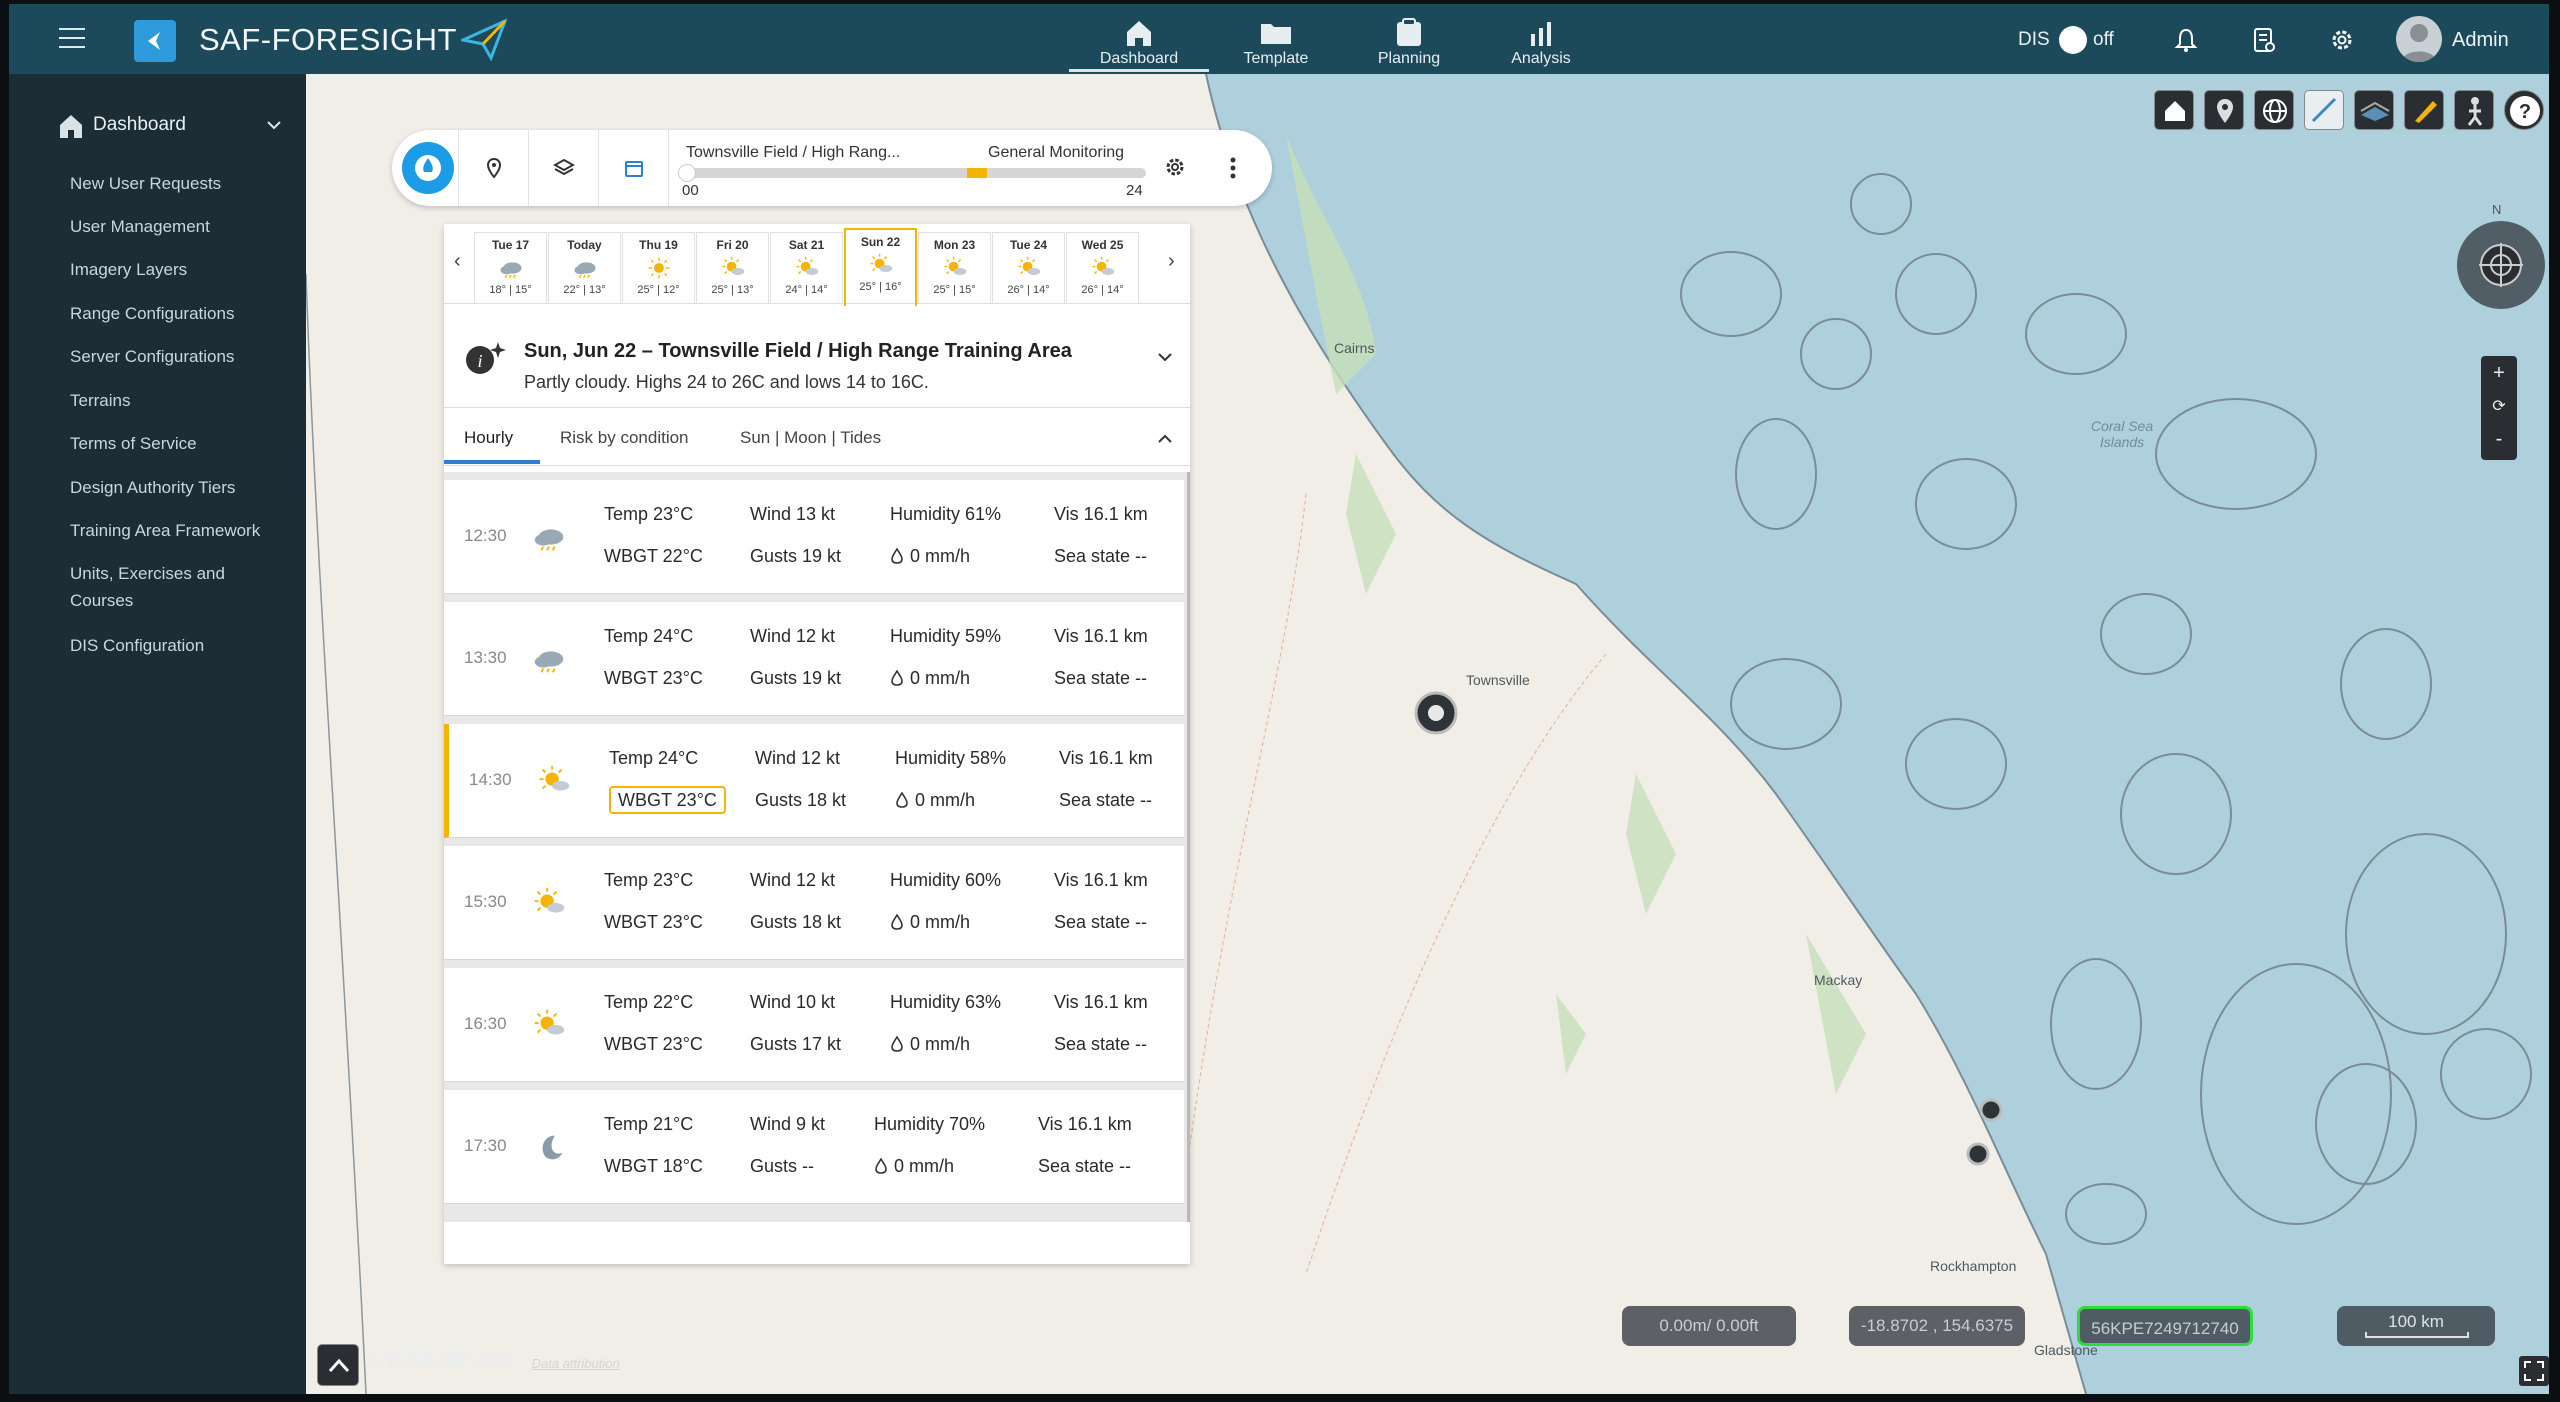  I want to click on nav-tab-planning: Planning, so click(1409, 41).